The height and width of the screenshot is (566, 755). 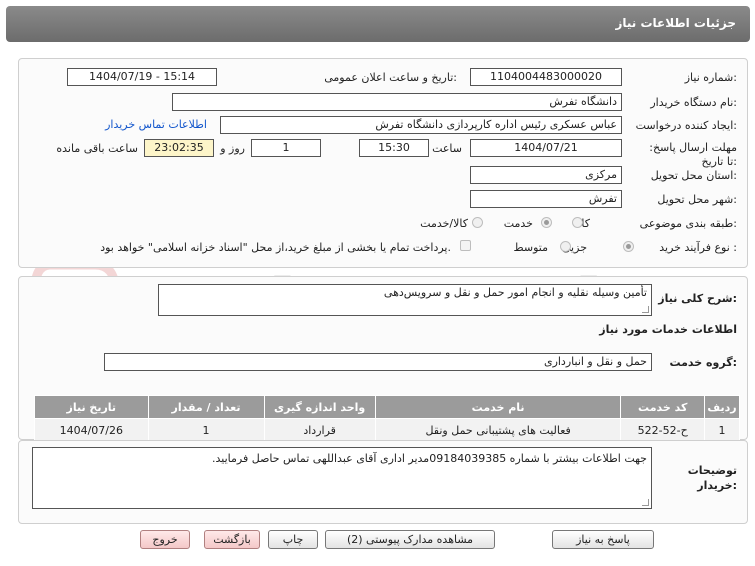 I want to click on services-section-title: اطلاعات خدمات مورد نیاز, so click(x=668, y=329).